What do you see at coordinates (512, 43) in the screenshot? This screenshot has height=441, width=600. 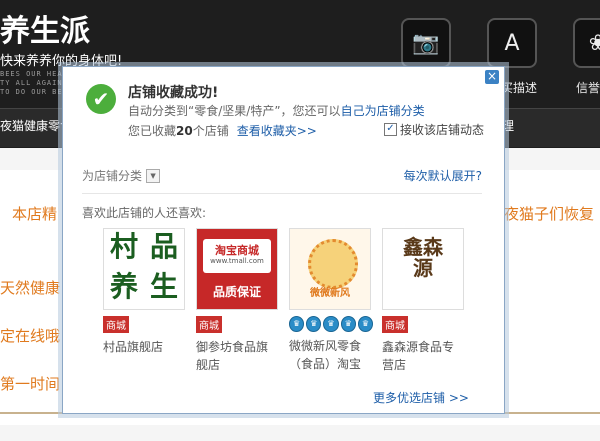 I see `appstore-icon: A` at bounding box center [512, 43].